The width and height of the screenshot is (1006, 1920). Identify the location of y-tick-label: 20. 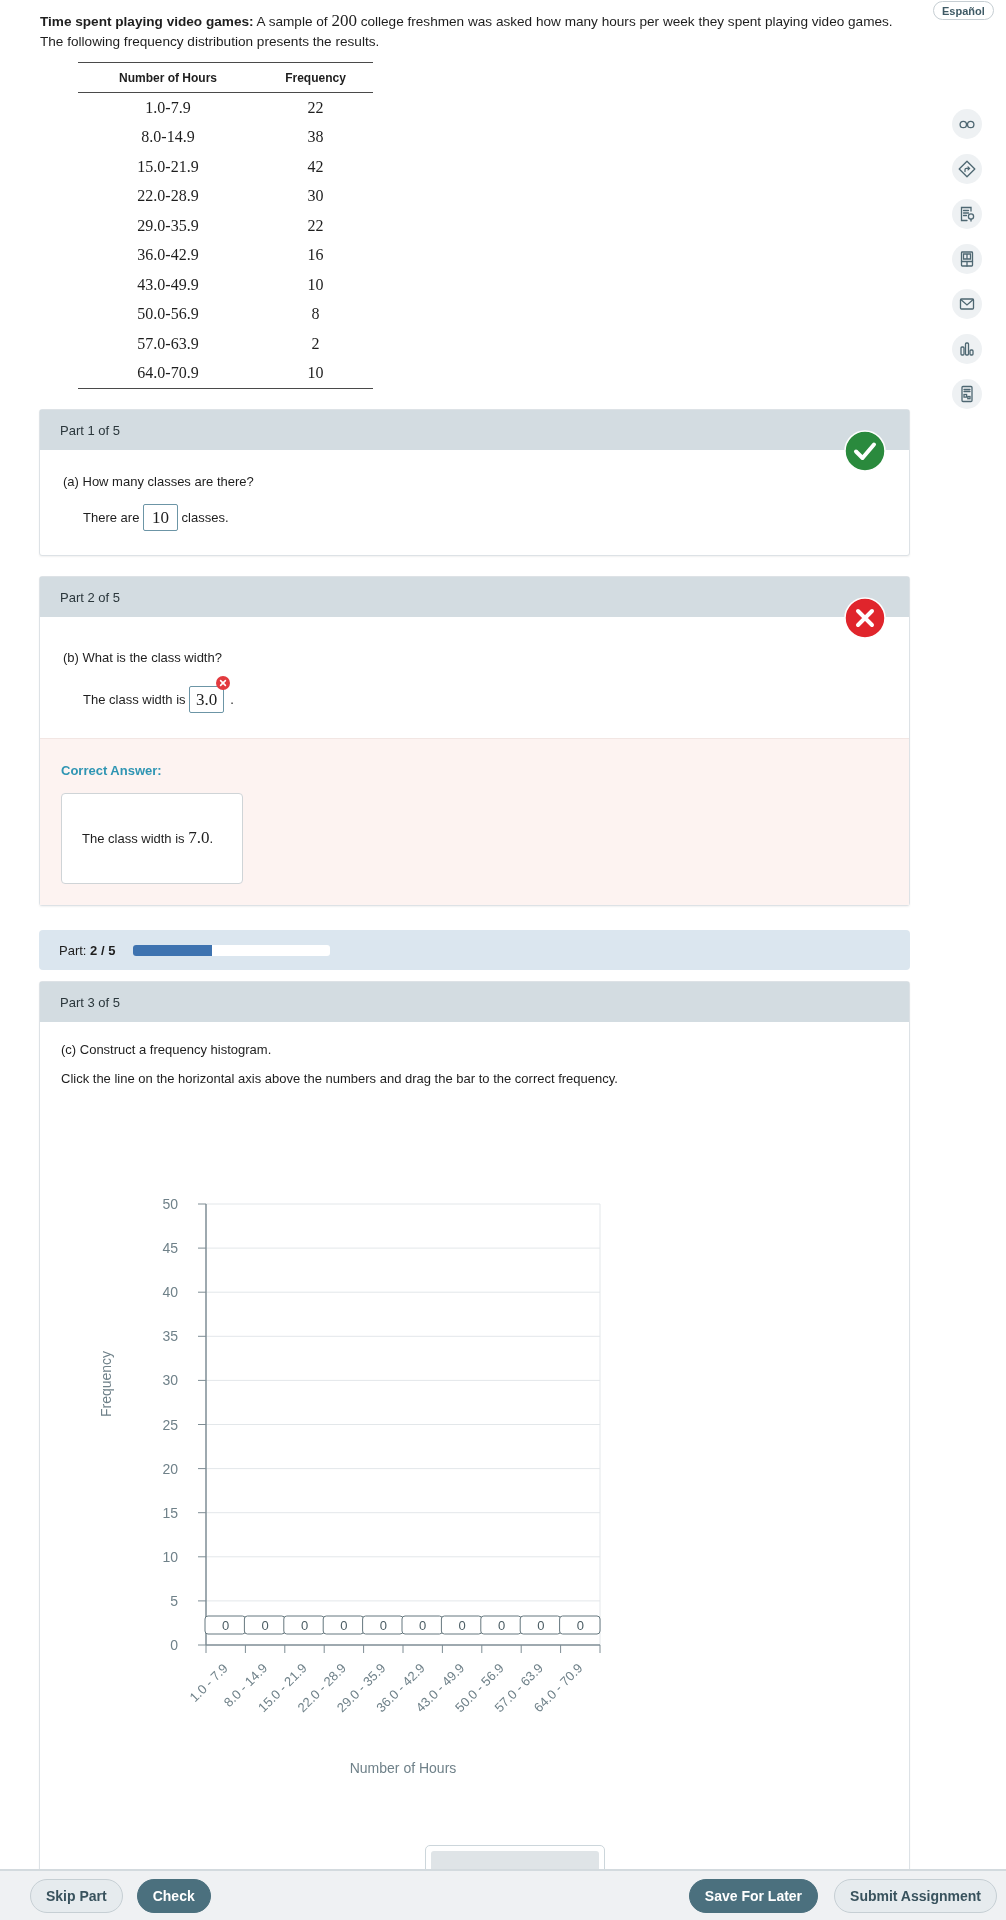
(170, 1468).